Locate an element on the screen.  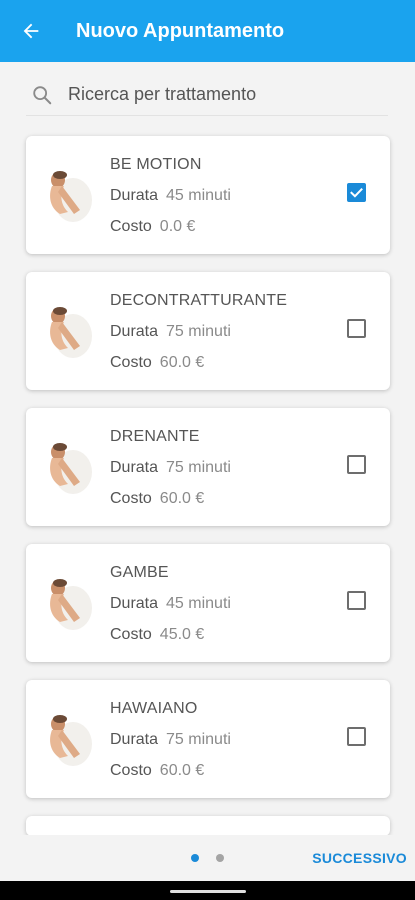
search-input is located at coordinates (218, 94).